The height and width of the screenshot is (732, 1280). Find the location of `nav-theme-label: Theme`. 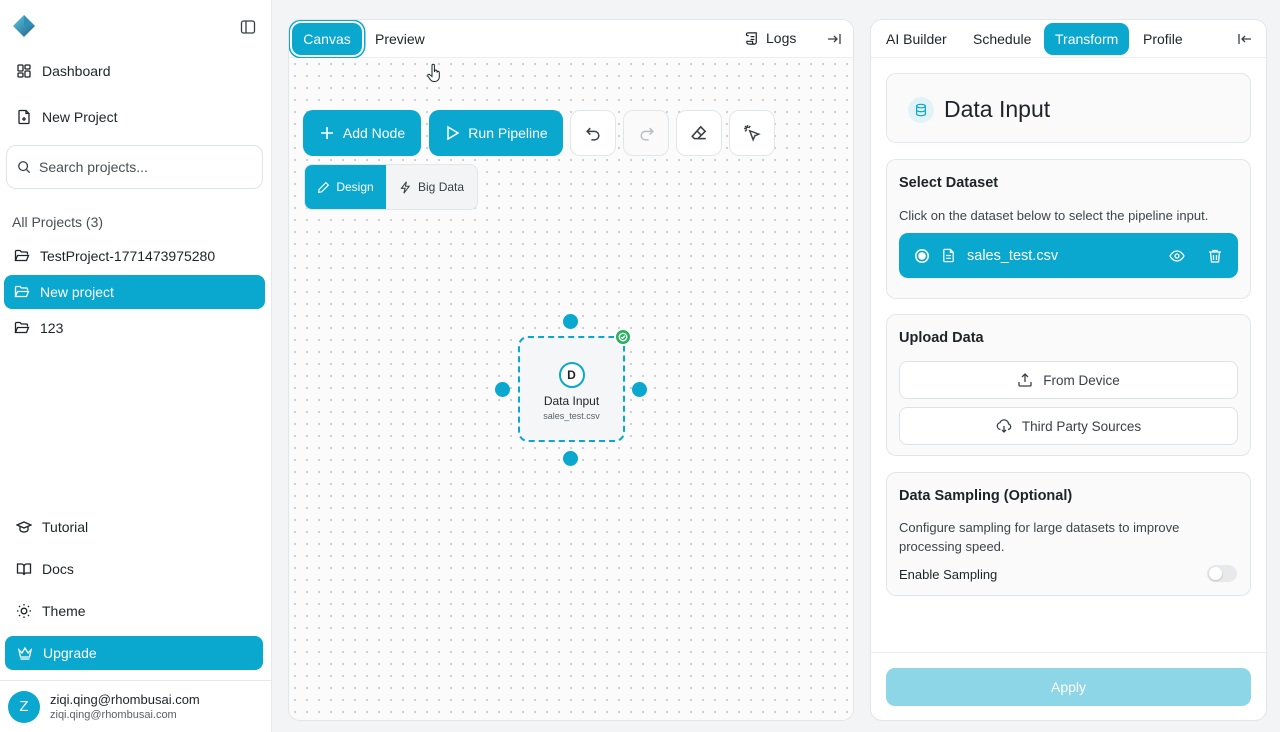

nav-theme-label: Theme is located at coordinates (64, 611).